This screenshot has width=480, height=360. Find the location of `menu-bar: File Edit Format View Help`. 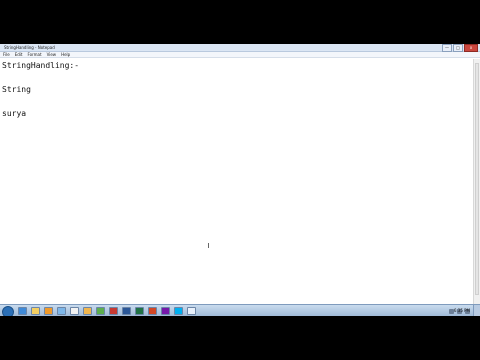

menu-bar: File Edit Format View Help is located at coordinates (240, 55).